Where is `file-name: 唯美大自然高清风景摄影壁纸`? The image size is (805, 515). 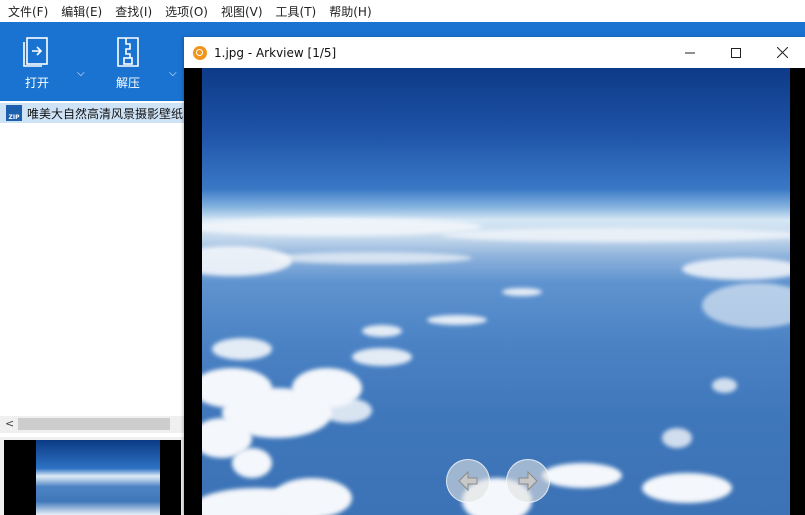 file-name: 唯美大自然高清风景摄影壁纸 is located at coordinates (105, 113).